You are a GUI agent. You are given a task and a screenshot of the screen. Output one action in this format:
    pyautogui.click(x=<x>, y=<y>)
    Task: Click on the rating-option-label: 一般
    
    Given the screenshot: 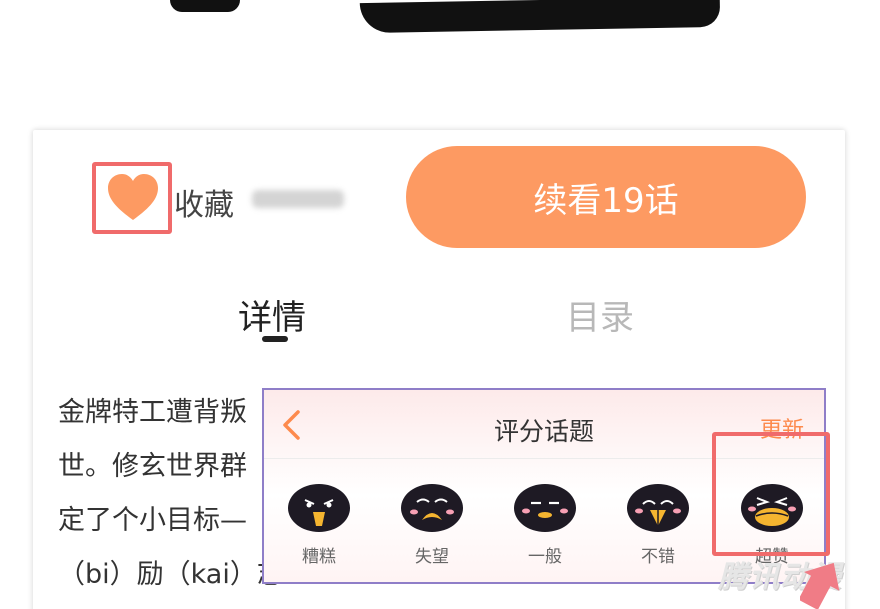 What is the action you would take?
    pyautogui.click(x=545, y=557)
    